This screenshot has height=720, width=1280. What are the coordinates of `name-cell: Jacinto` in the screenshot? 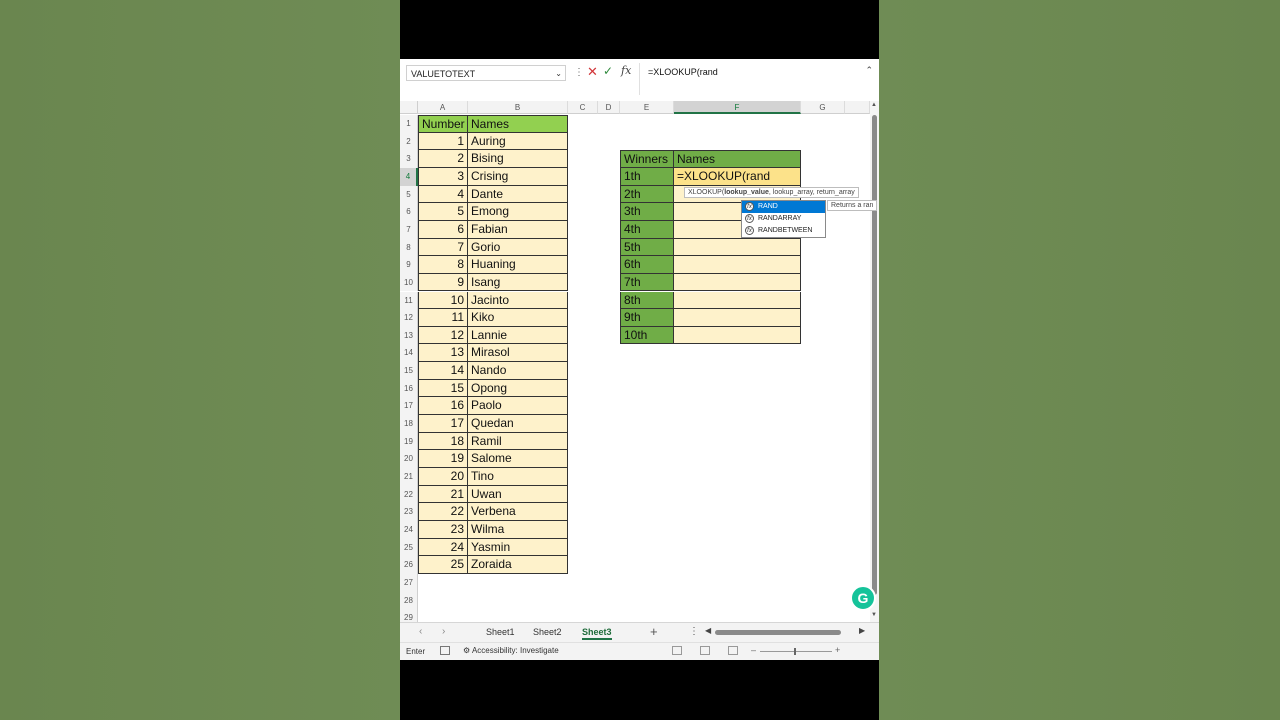 It's located at (518, 300).